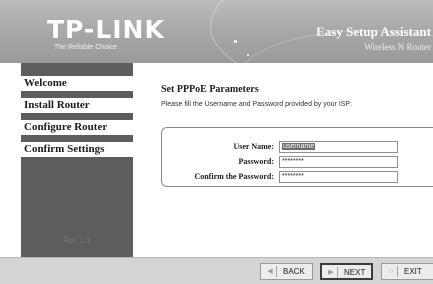  I want to click on sidebar-item-welcome: Welcome, so click(77, 83).